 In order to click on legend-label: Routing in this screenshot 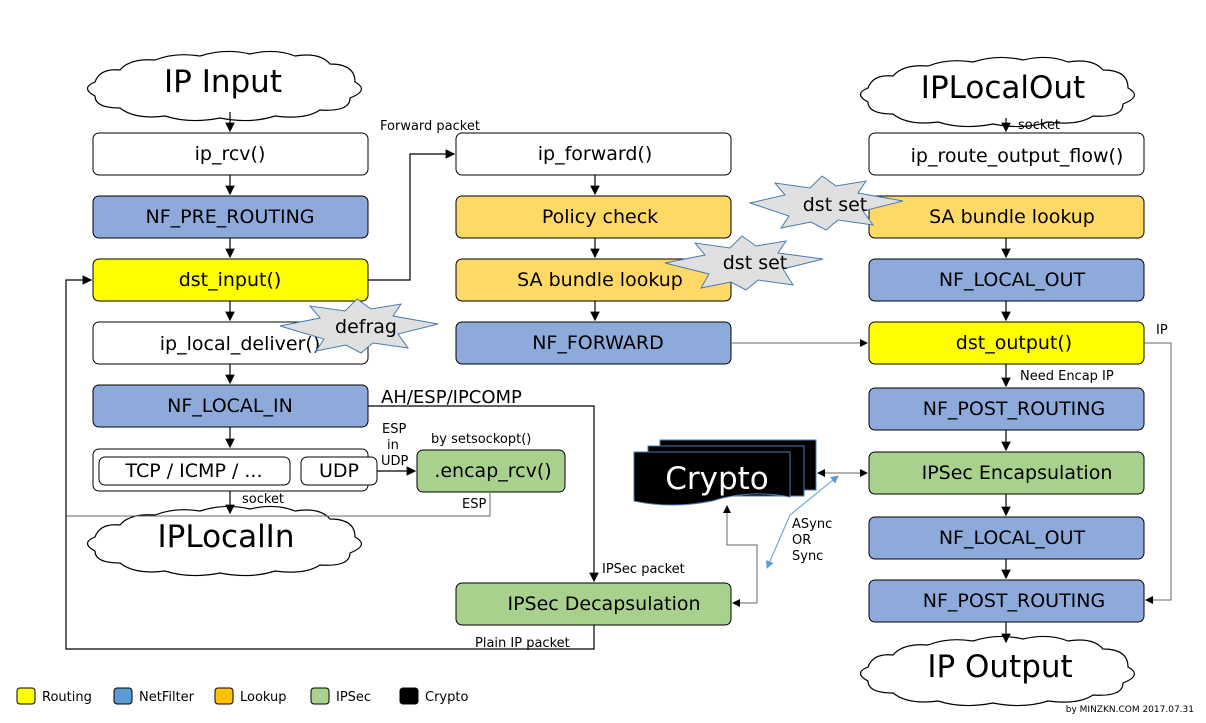, I will do `click(67, 697)`.